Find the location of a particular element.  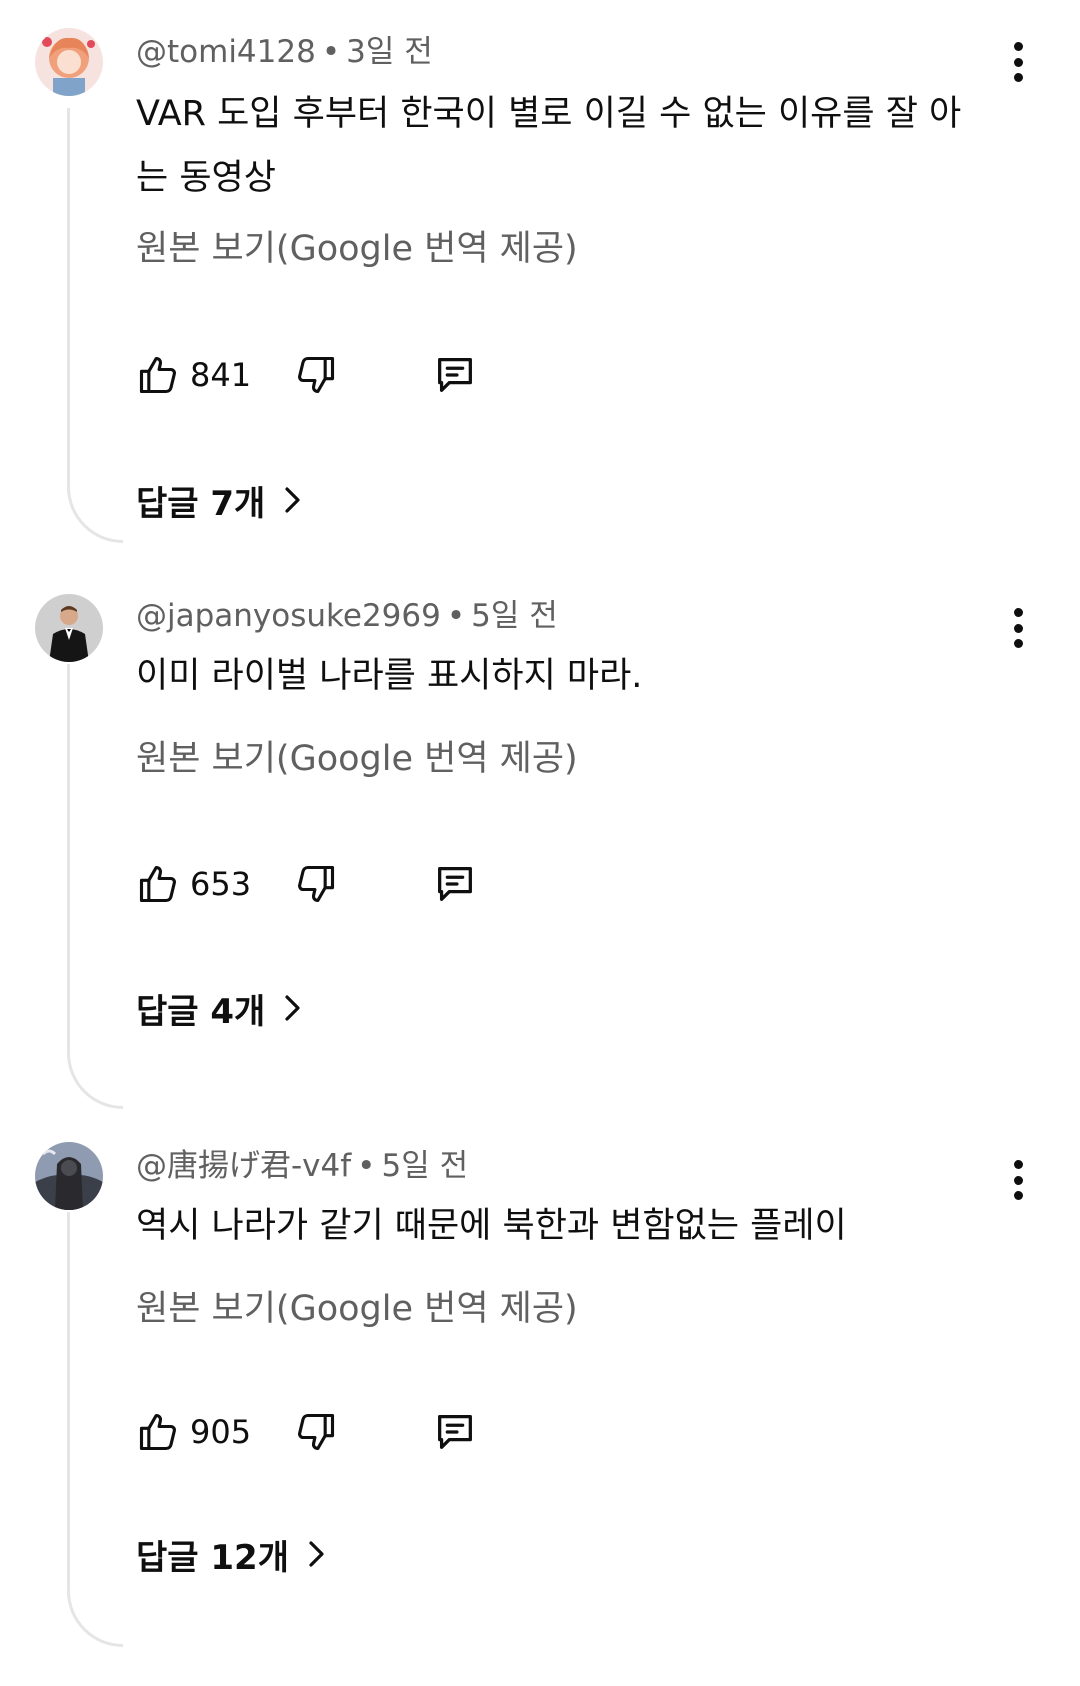

replies-button: 답글 12개 is located at coordinates (231, 1554).